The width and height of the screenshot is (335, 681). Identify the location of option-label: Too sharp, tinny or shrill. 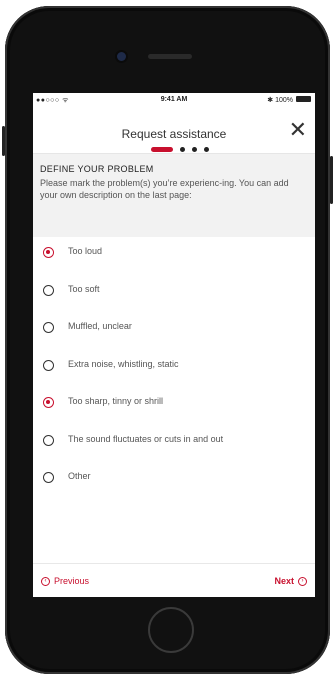
(116, 401).